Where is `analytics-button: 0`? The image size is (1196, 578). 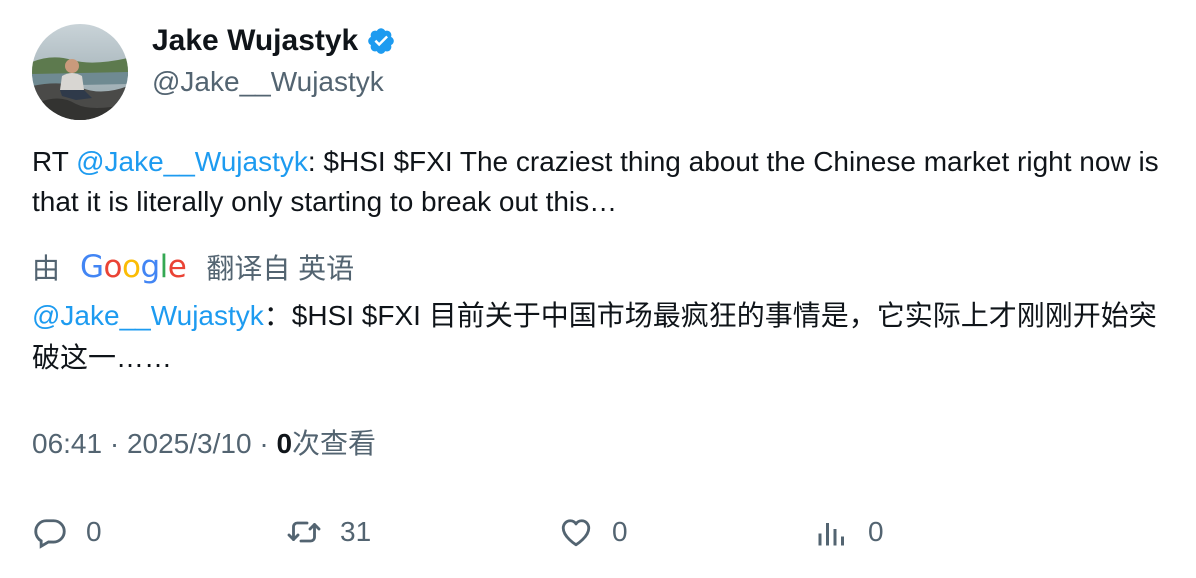 analytics-button: 0 is located at coordinates (849, 532).